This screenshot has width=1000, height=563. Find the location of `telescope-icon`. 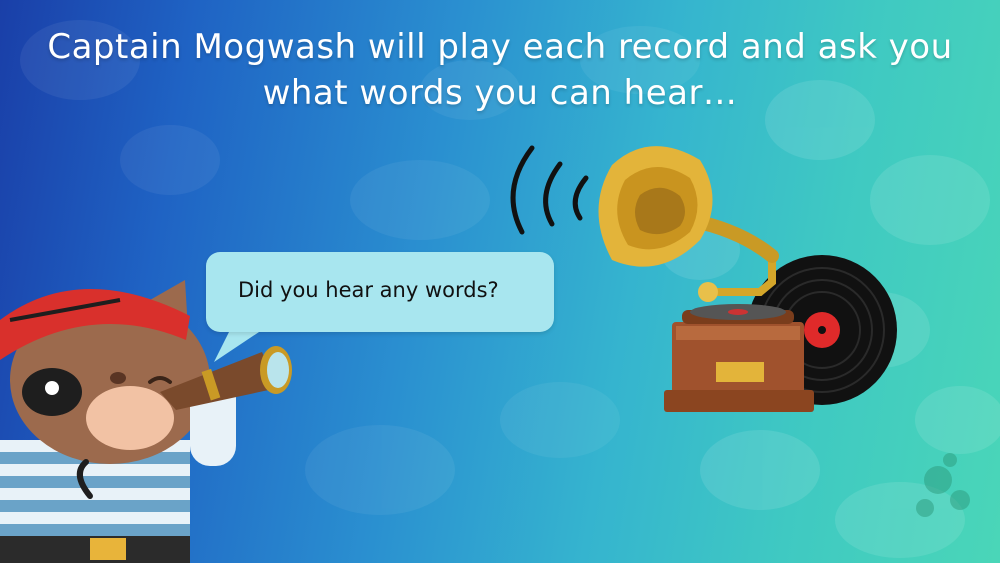

telescope-icon is located at coordinates (226, 378).